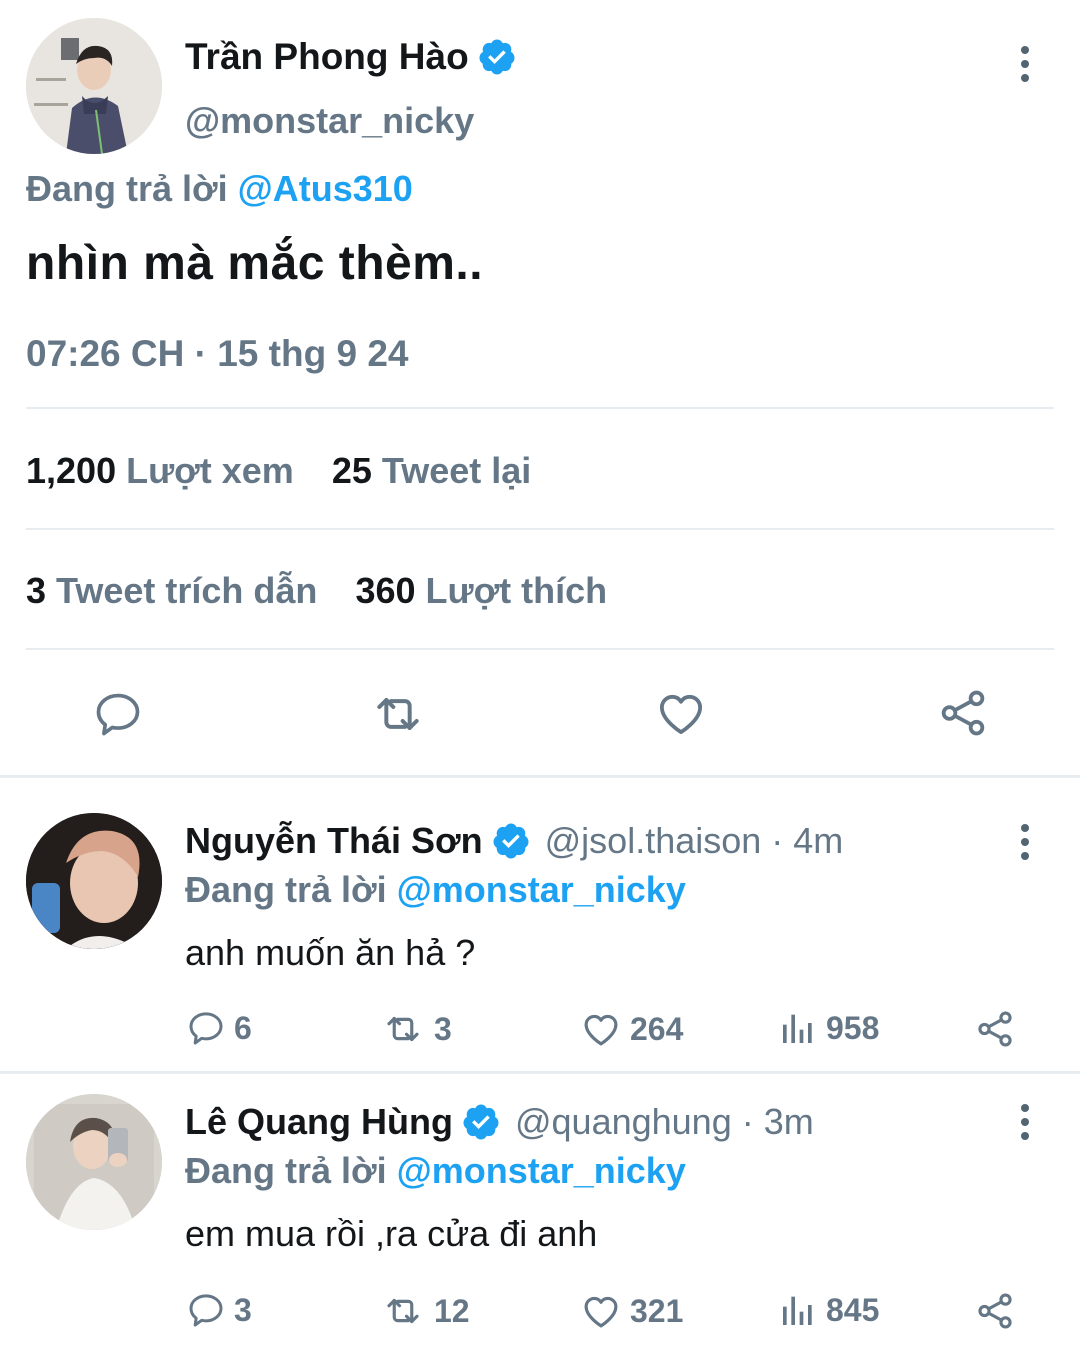 The image size is (1080, 1354). I want to click on retweets-stat: 25 Tweet lại, so click(431, 470).